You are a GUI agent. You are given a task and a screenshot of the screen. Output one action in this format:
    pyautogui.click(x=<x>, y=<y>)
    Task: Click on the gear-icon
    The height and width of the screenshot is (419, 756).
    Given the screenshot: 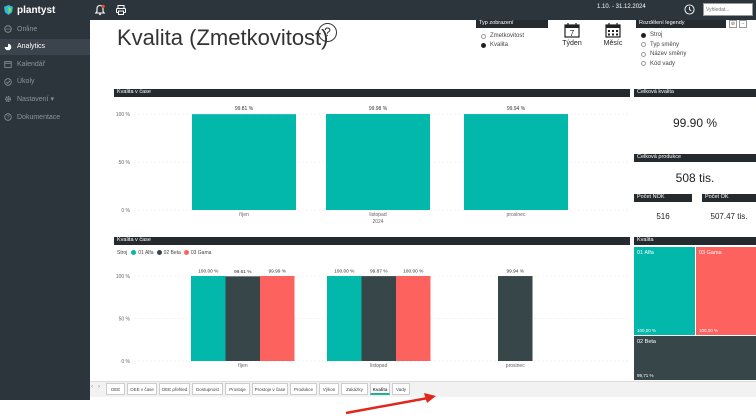 What is the action you would take?
    pyautogui.click(x=8, y=99)
    